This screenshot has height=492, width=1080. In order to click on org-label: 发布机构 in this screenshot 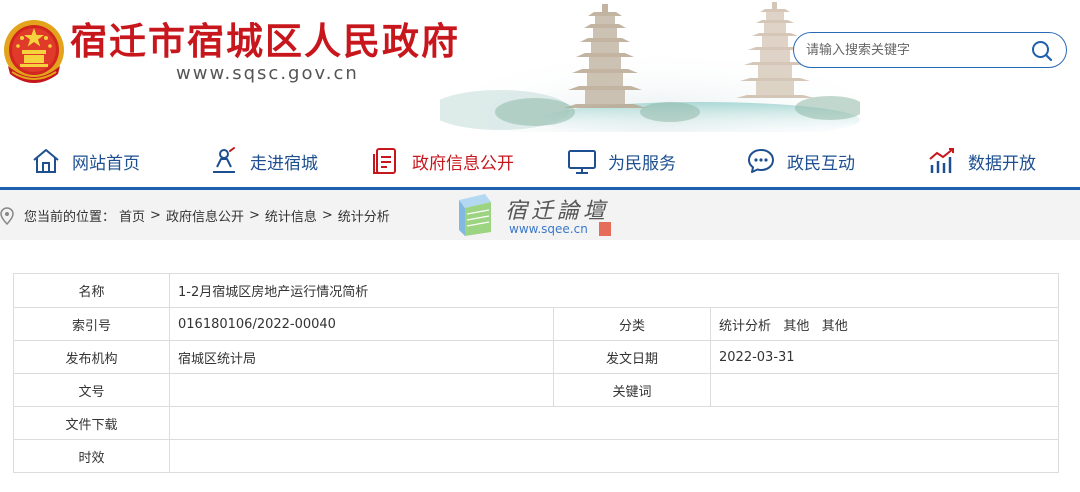, I will do `click(91, 357)`.